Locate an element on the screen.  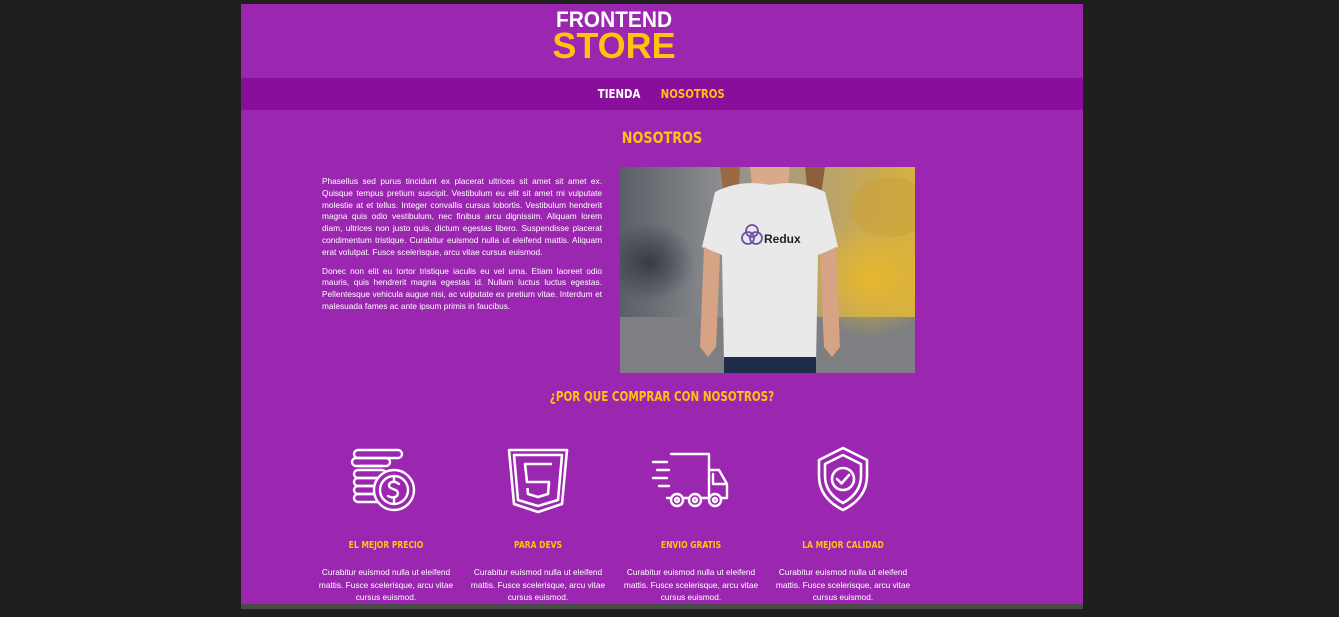
feature-title: ENVIO GRATIS is located at coordinates (691, 545).